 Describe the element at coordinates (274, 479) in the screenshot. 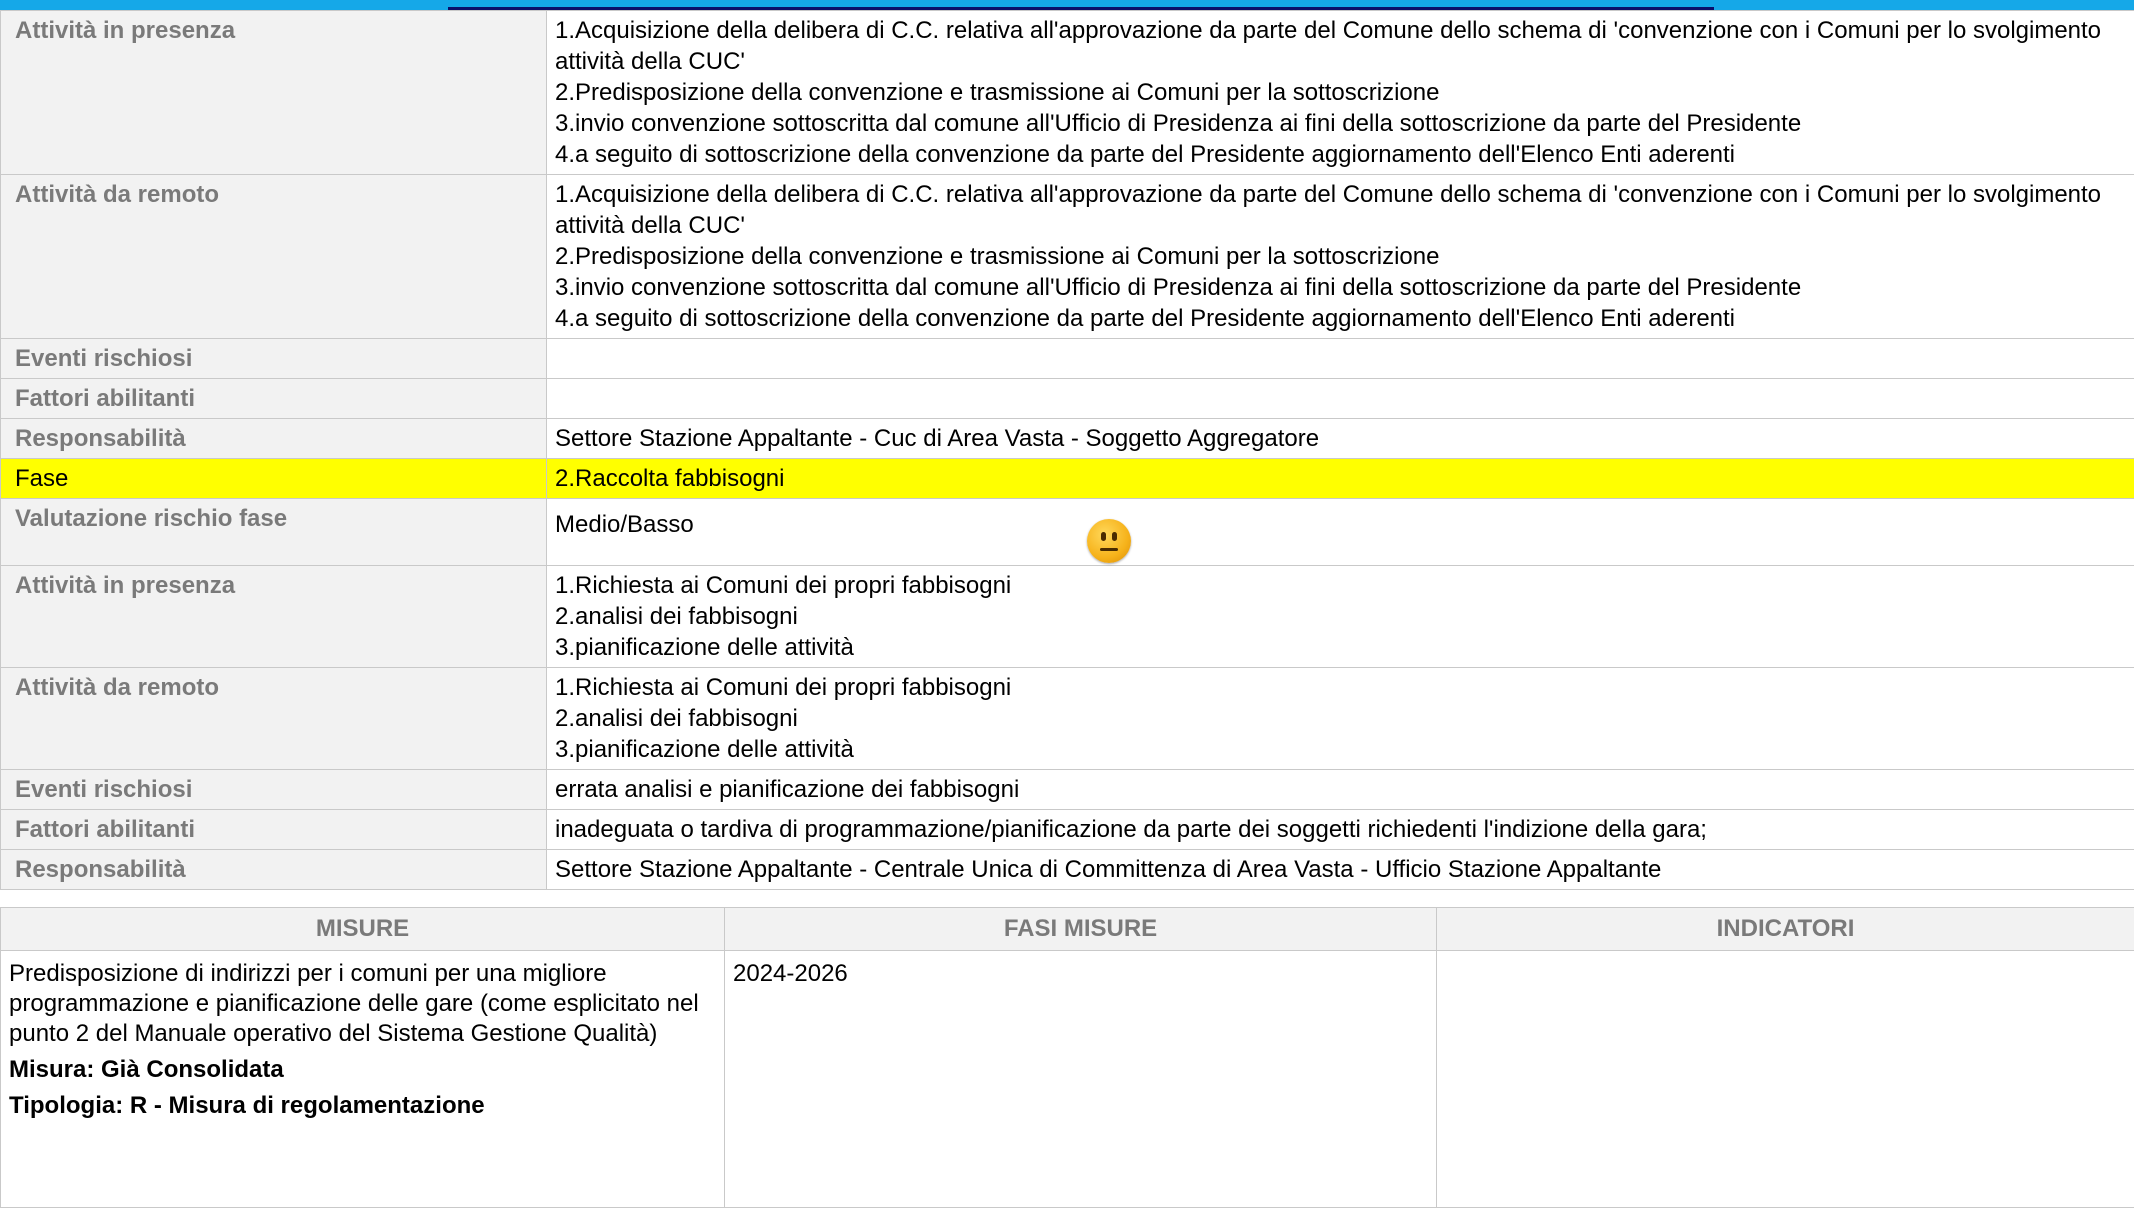

I see `fase-label: Fase` at that location.